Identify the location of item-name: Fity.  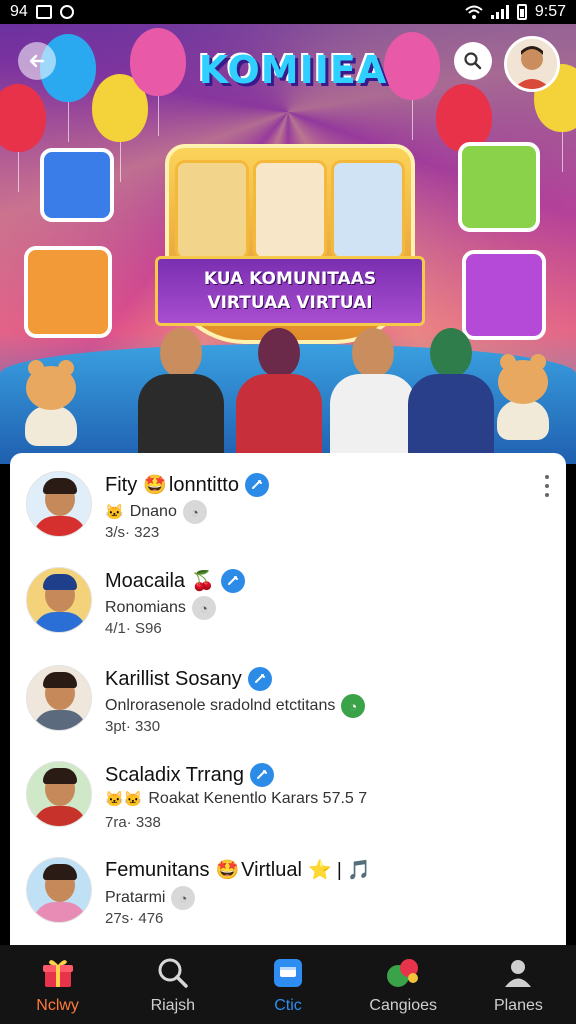
(121, 484).